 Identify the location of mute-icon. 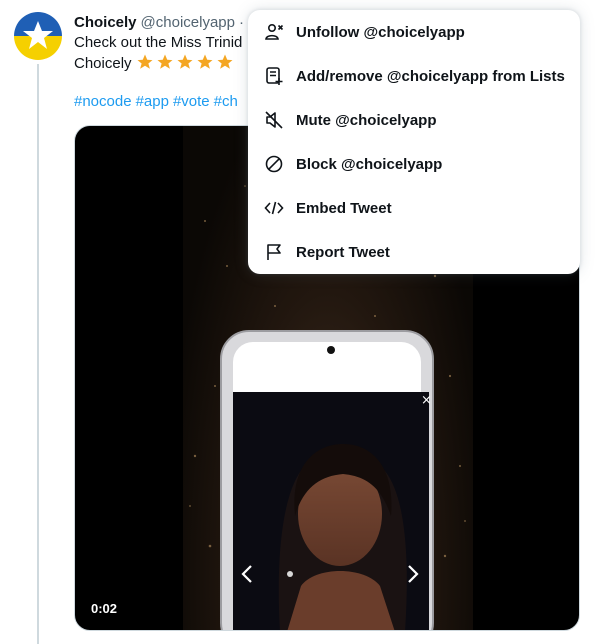
(274, 120).